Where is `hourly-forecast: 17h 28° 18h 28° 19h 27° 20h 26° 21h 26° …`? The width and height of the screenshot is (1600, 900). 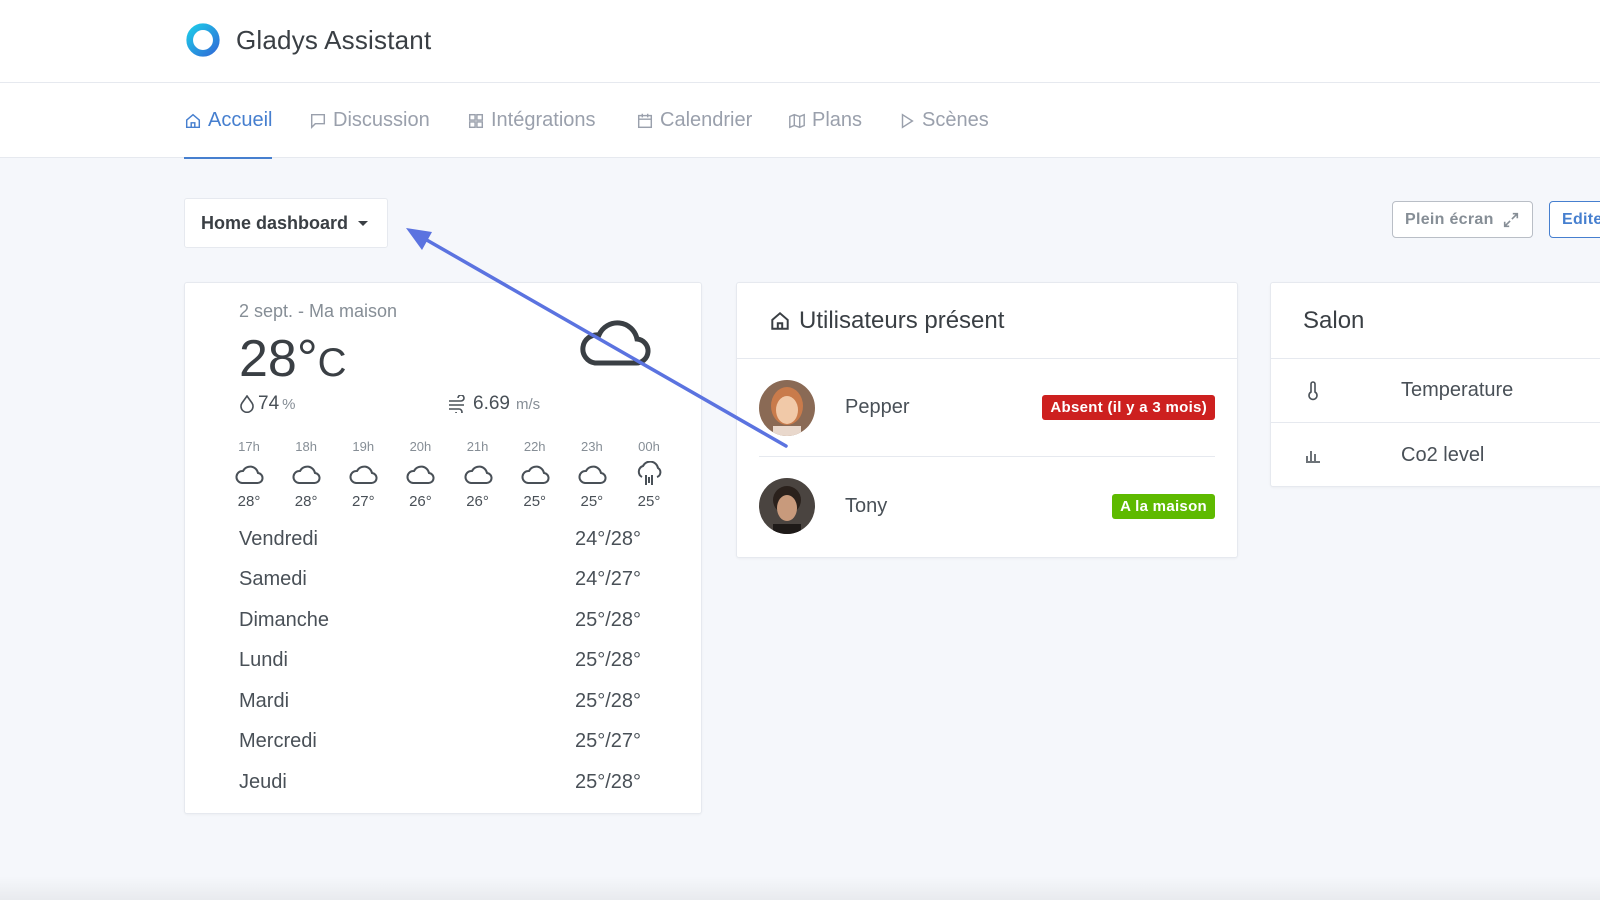
hourly-forecast: 17h 28° 18h 28° 19h 27° 20h 26° 21h 26° … is located at coordinates (449, 474).